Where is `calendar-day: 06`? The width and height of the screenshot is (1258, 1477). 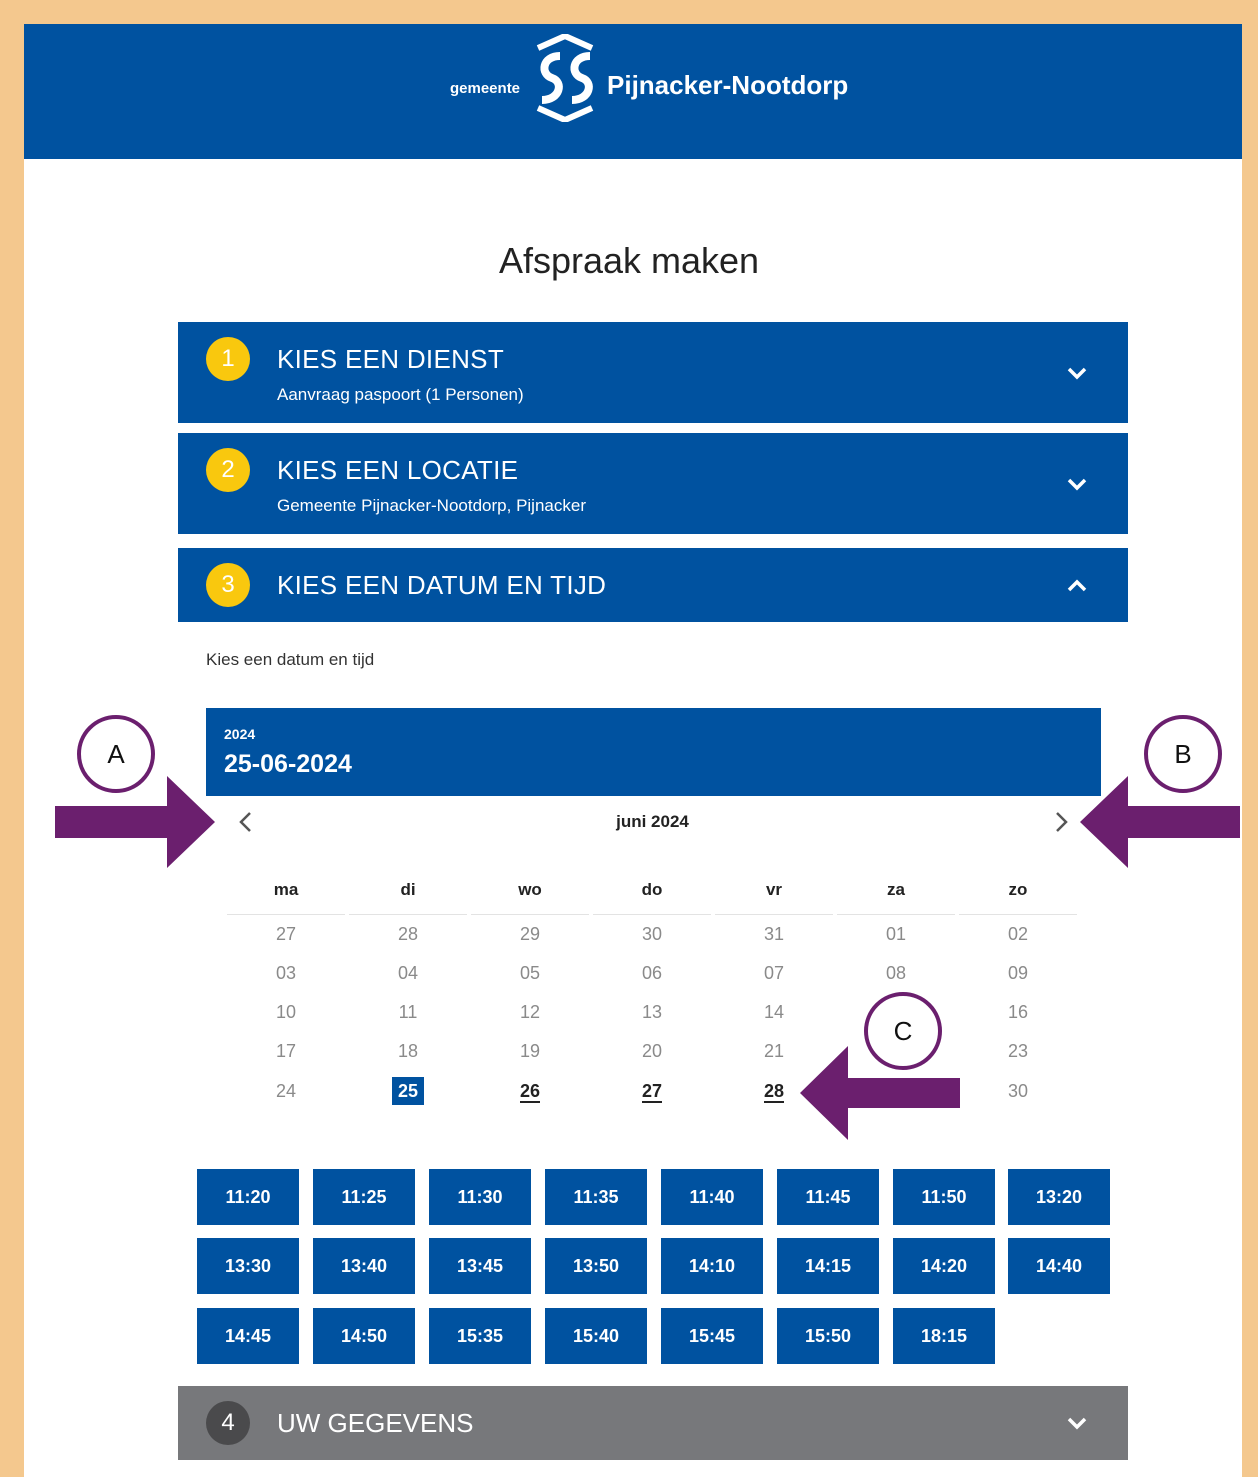 calendar-day: 06 is located at coordinates (652, 973).